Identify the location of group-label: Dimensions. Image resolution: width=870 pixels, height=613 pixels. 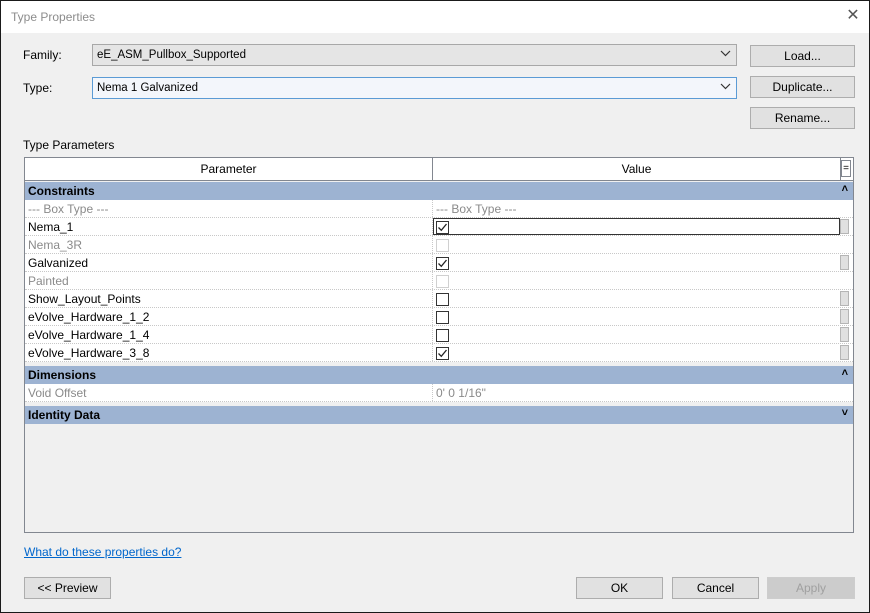
(62, 375).